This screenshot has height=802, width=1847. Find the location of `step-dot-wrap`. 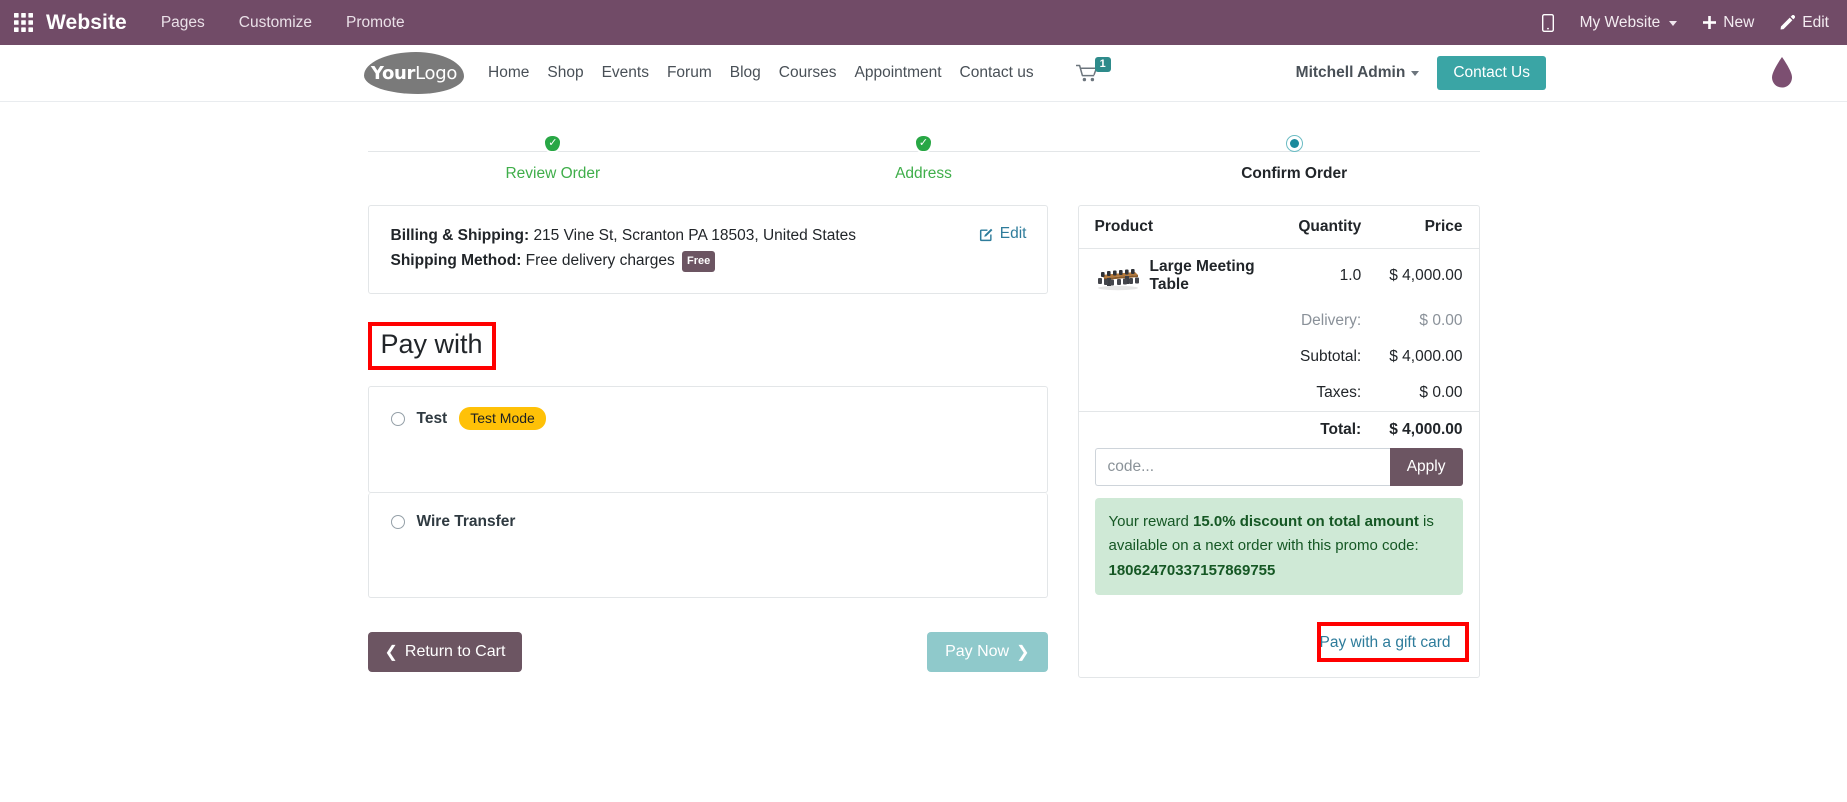

step-dot-wrap is located at coordinates (1294, 143).